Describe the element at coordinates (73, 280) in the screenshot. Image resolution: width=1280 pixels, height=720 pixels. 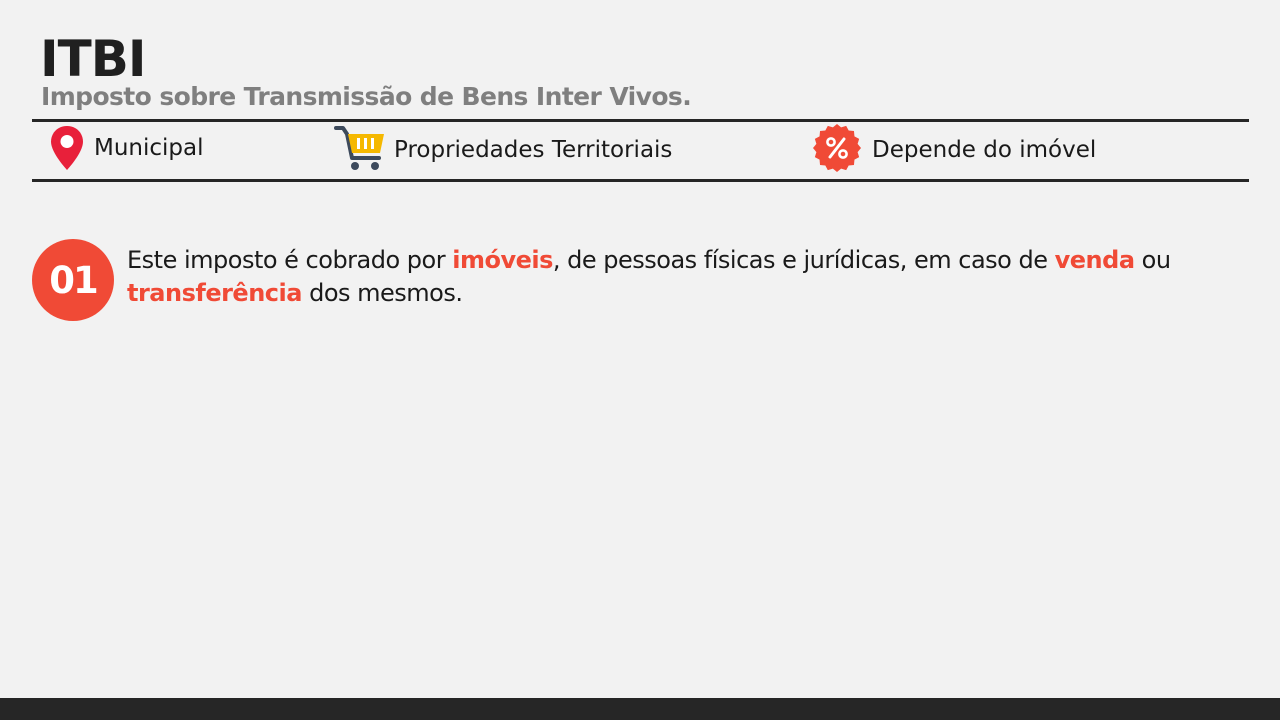
I see `point-number-badge: 01` at that location.